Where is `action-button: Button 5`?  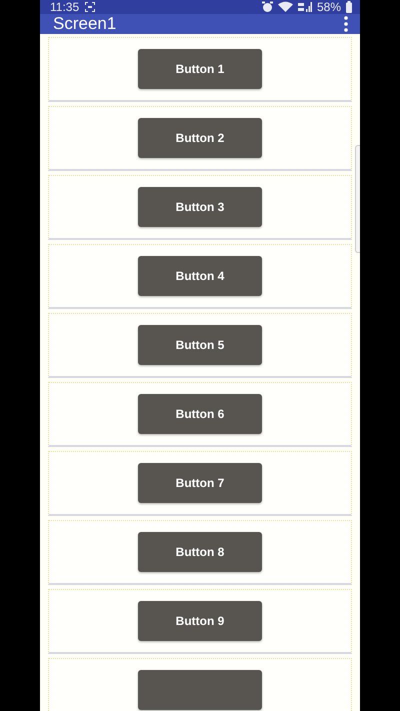 action-button: Button 5 is located at coordinates (200, 345).